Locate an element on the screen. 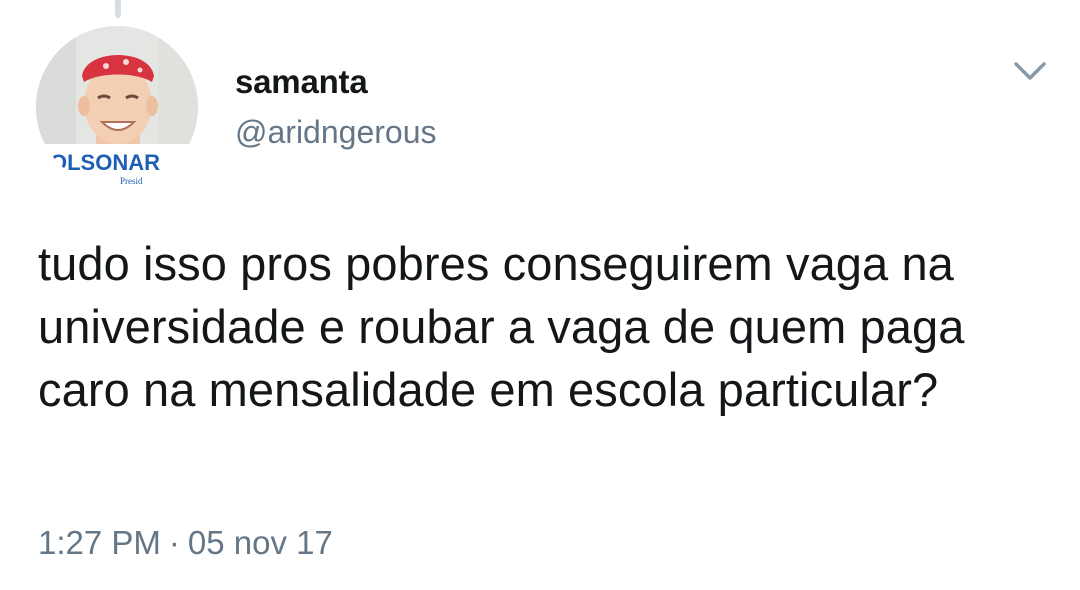 The height and width of the screenshot is (590, 1080). avatar-banner-text: OLSONAR is located at coordinates (105, 162).